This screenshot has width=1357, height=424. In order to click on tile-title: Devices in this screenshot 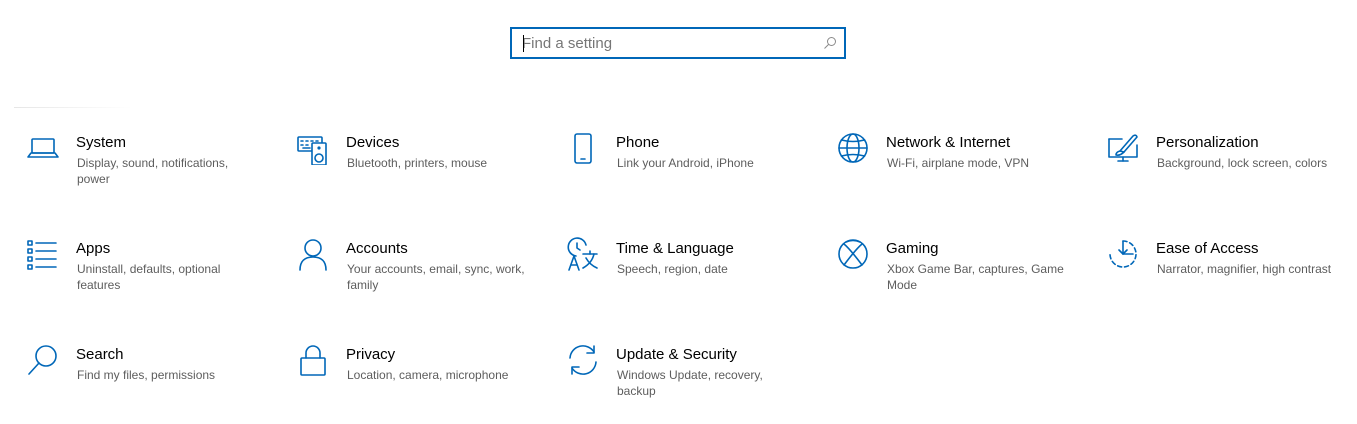, I will do `click(373, 142)`.